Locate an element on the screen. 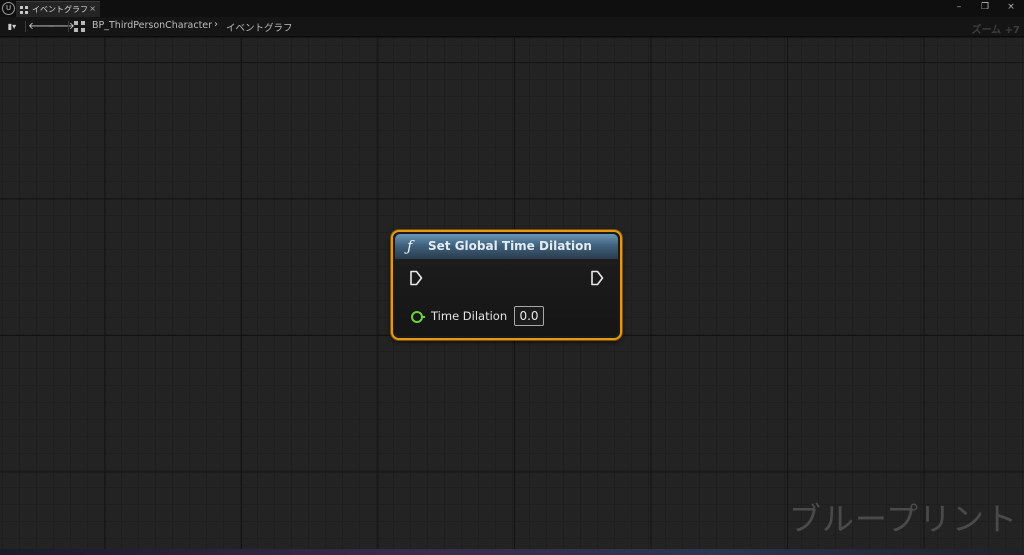 The width and height of the screenshot is (1024, 555). node-header: ƒ Set Global Time Dilation is located at coordinates (506, 246).